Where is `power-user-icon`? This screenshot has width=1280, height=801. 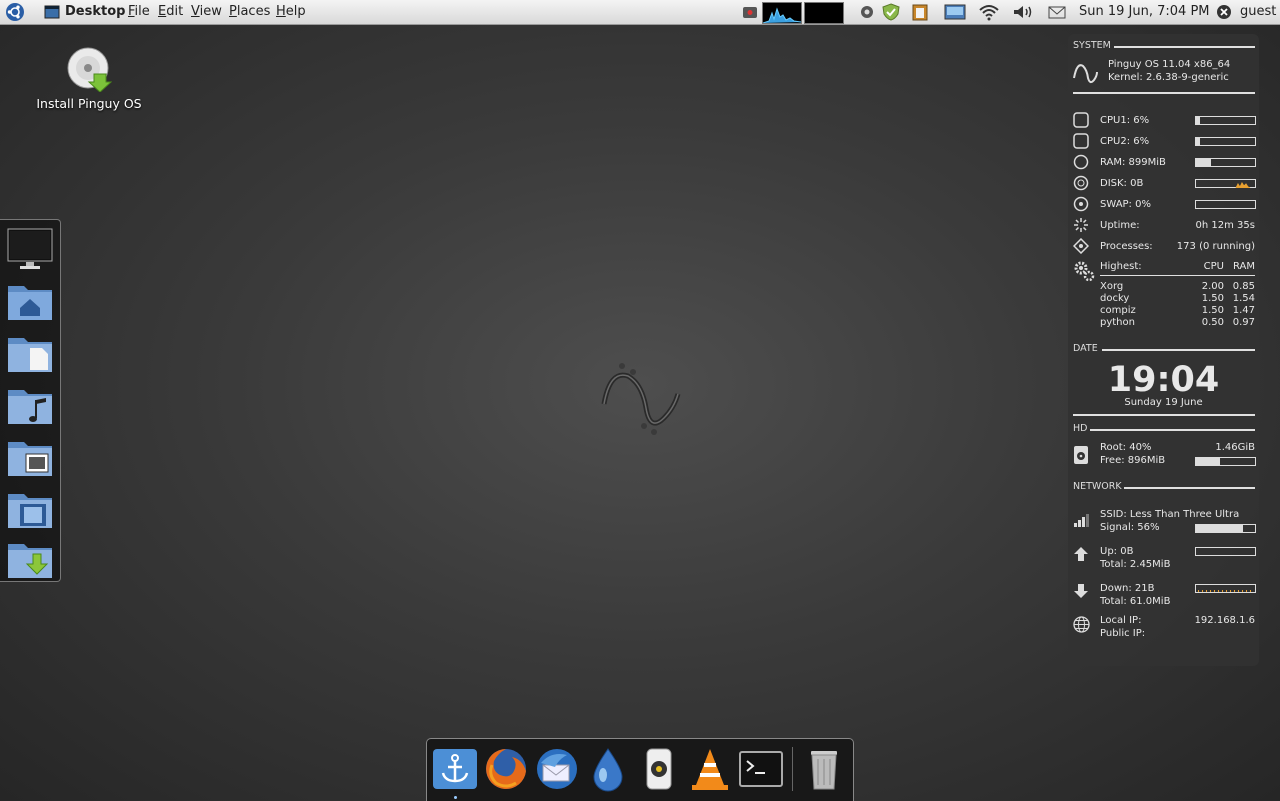 power-user-icon is located at coordinates (1224, 13).